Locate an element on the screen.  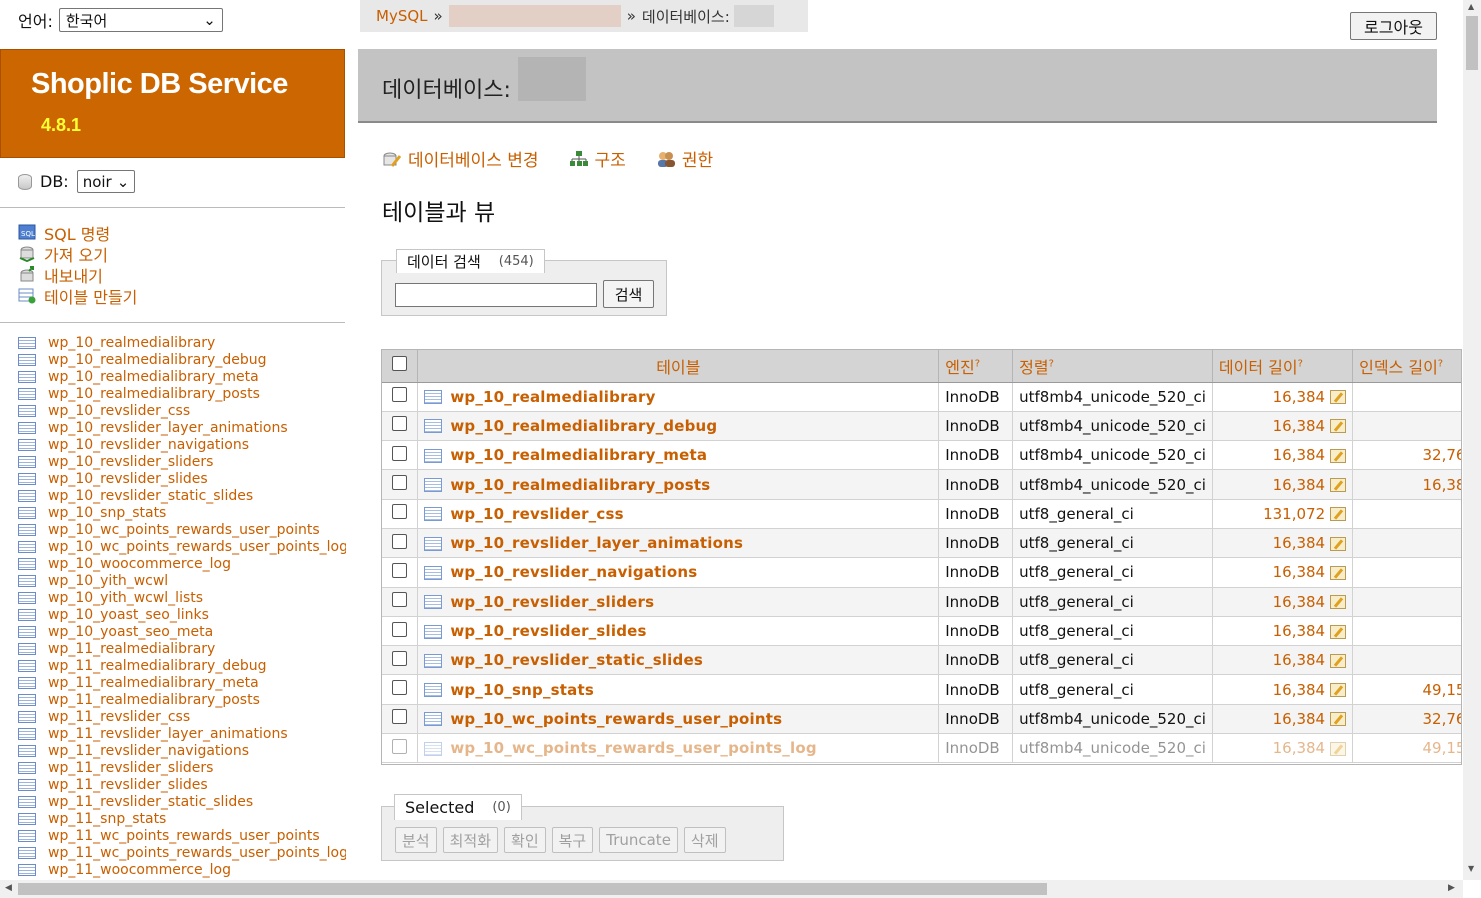
table-name-link: wp_10_wc_points_rewards_user_points is located at coordinates (616, 719).